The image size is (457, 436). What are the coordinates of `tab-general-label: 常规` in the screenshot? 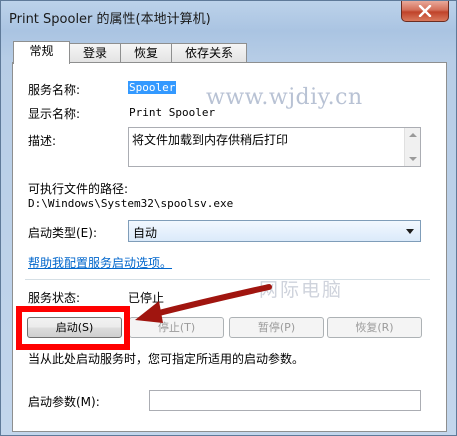 It's located at (41, 51).